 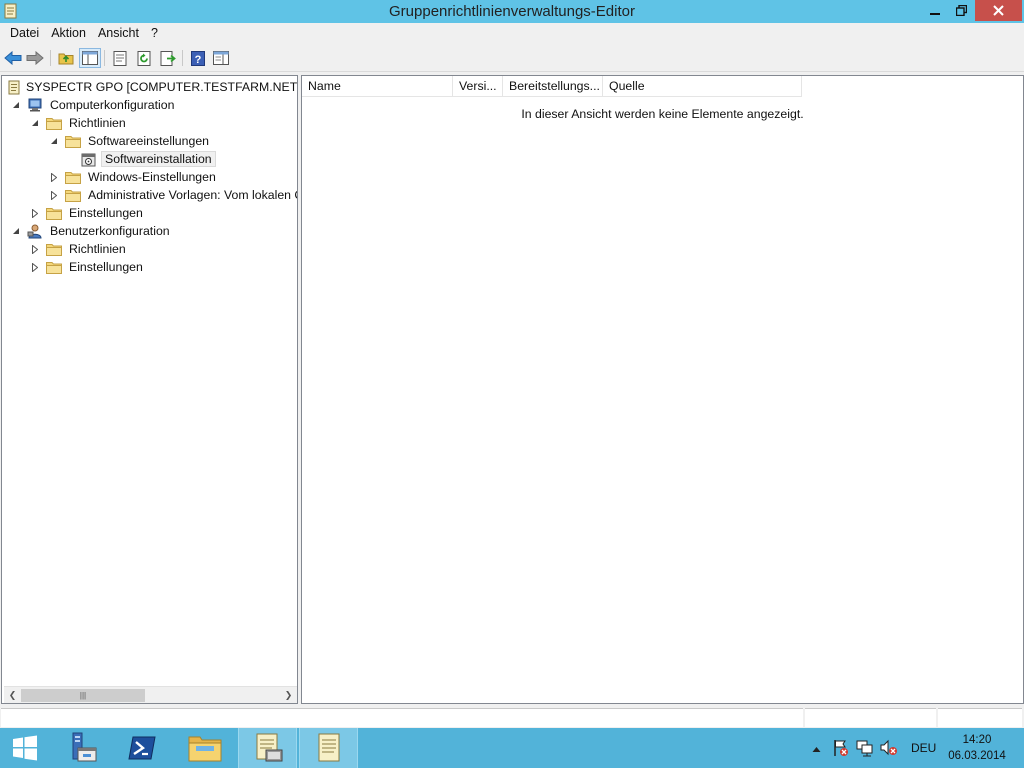 I want to click on tree-item-richtlinien: Richtlinien, so click(x=79, y=123).